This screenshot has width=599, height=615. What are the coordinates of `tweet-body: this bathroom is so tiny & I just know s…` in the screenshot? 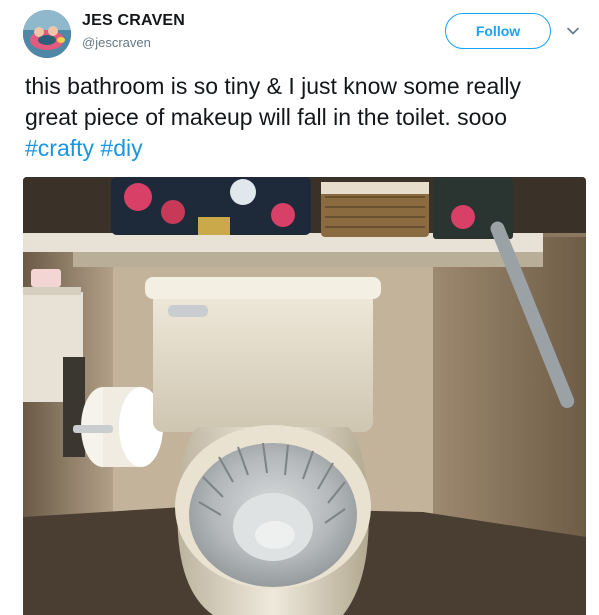 It's located at (273, 101).